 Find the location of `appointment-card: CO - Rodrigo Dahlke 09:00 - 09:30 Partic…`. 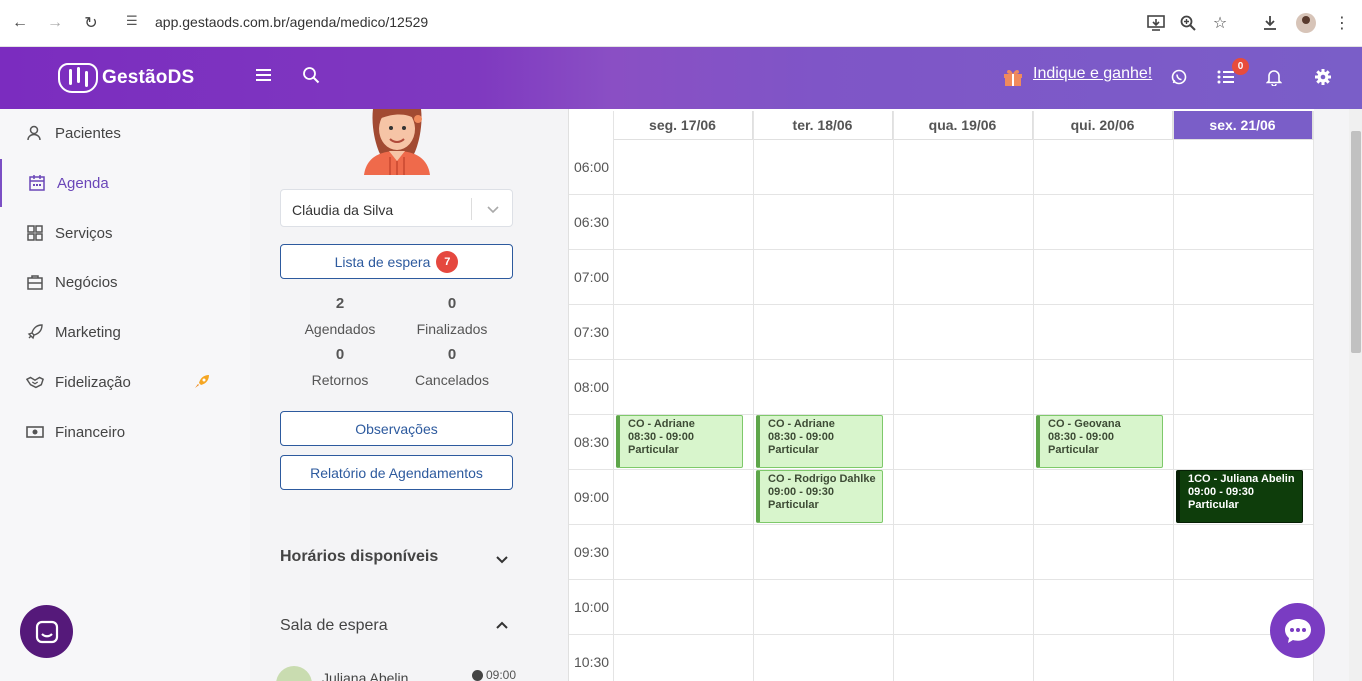

appointment-card: CO - Rodrigo Dahlke 09:00 - 09:30 Partic… is located at coordinates (819, 496).